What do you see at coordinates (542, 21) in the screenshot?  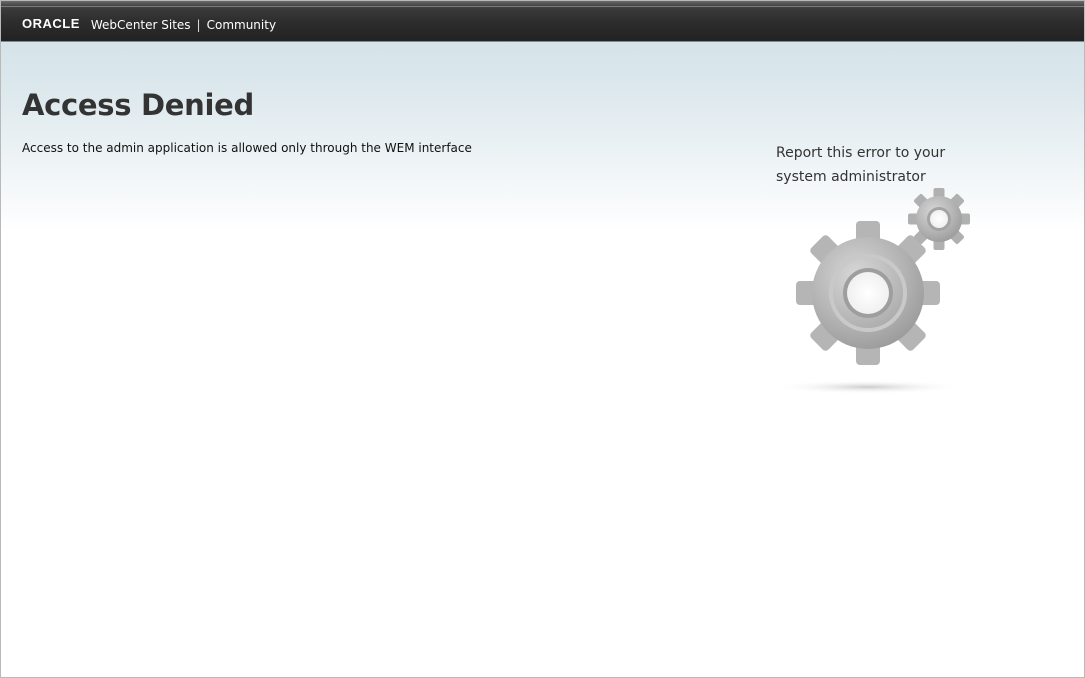 I see `top-bar: ORACLE WebCenter Sites | Community` at bounding box center [542, 21].